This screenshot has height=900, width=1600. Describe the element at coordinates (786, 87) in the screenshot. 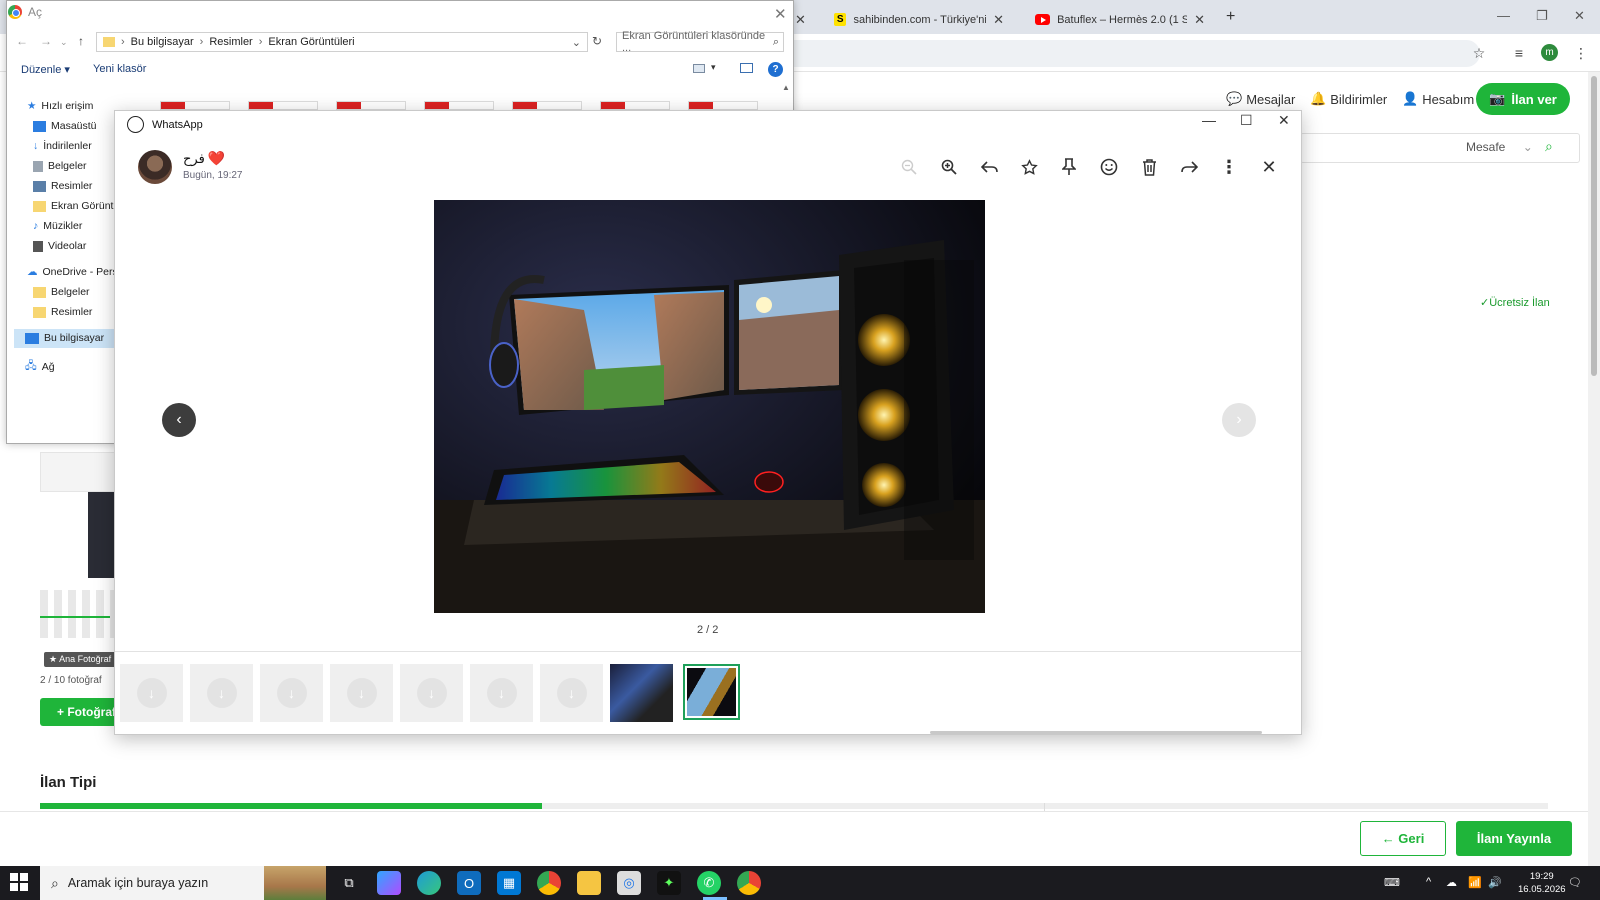

I see `scroll-up-arrow-icon: ▲` at that location.